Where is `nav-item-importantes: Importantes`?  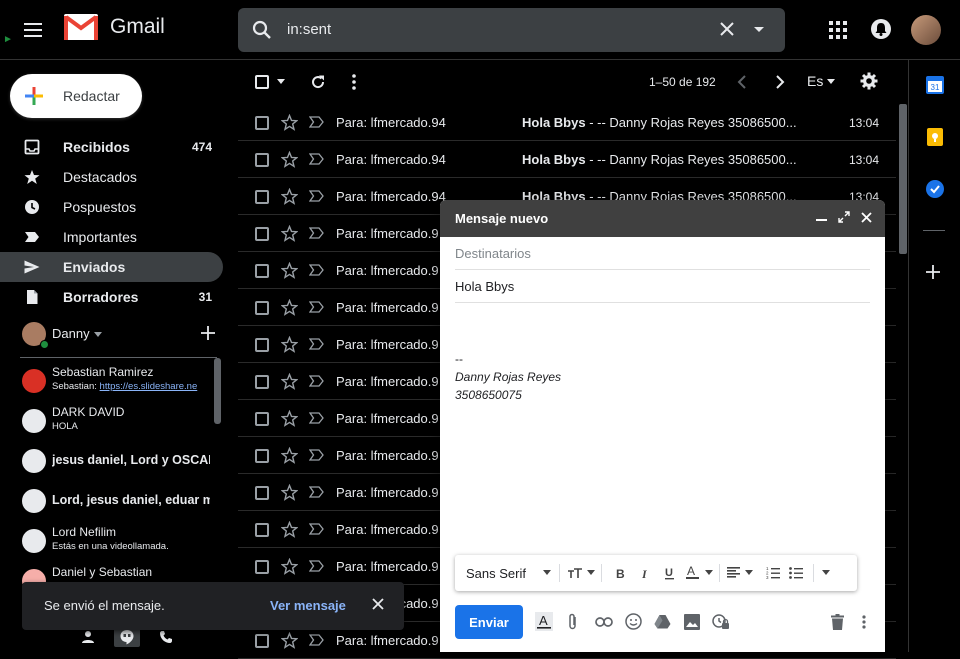
nav-item-importantes: Importantes is located at coordinates (111, 237).